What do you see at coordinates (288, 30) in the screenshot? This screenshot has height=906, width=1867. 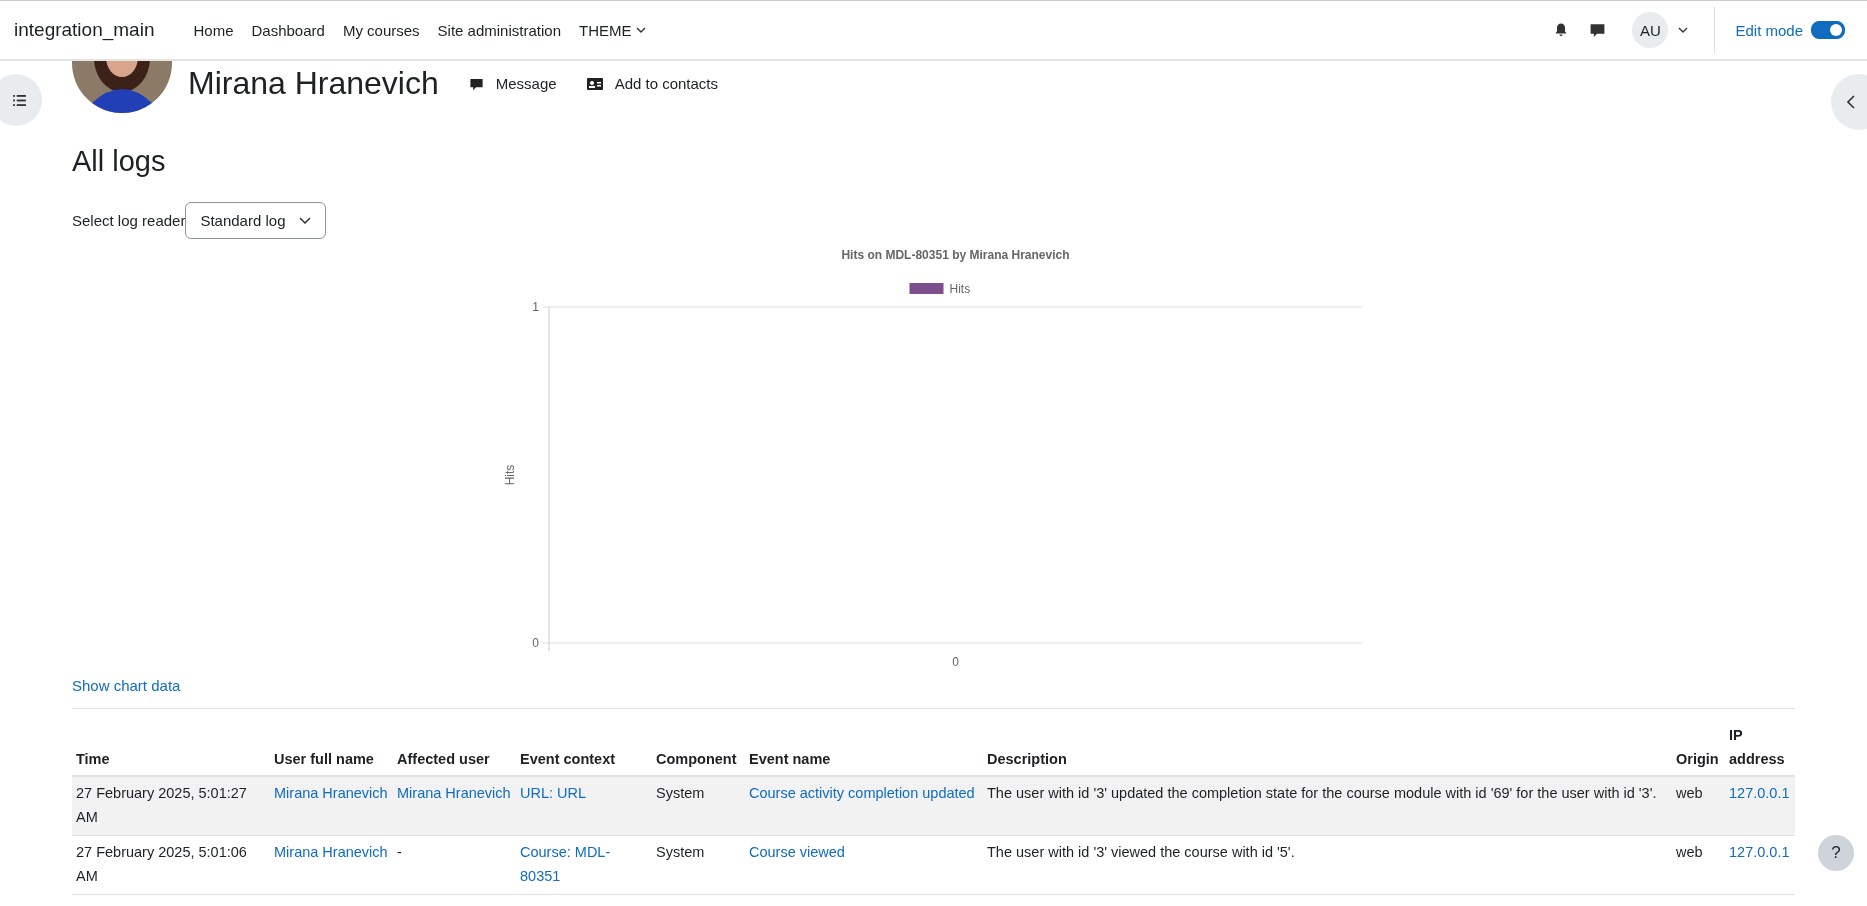 I see `nav-link: Dashboard` at bounding box center [288, 30].